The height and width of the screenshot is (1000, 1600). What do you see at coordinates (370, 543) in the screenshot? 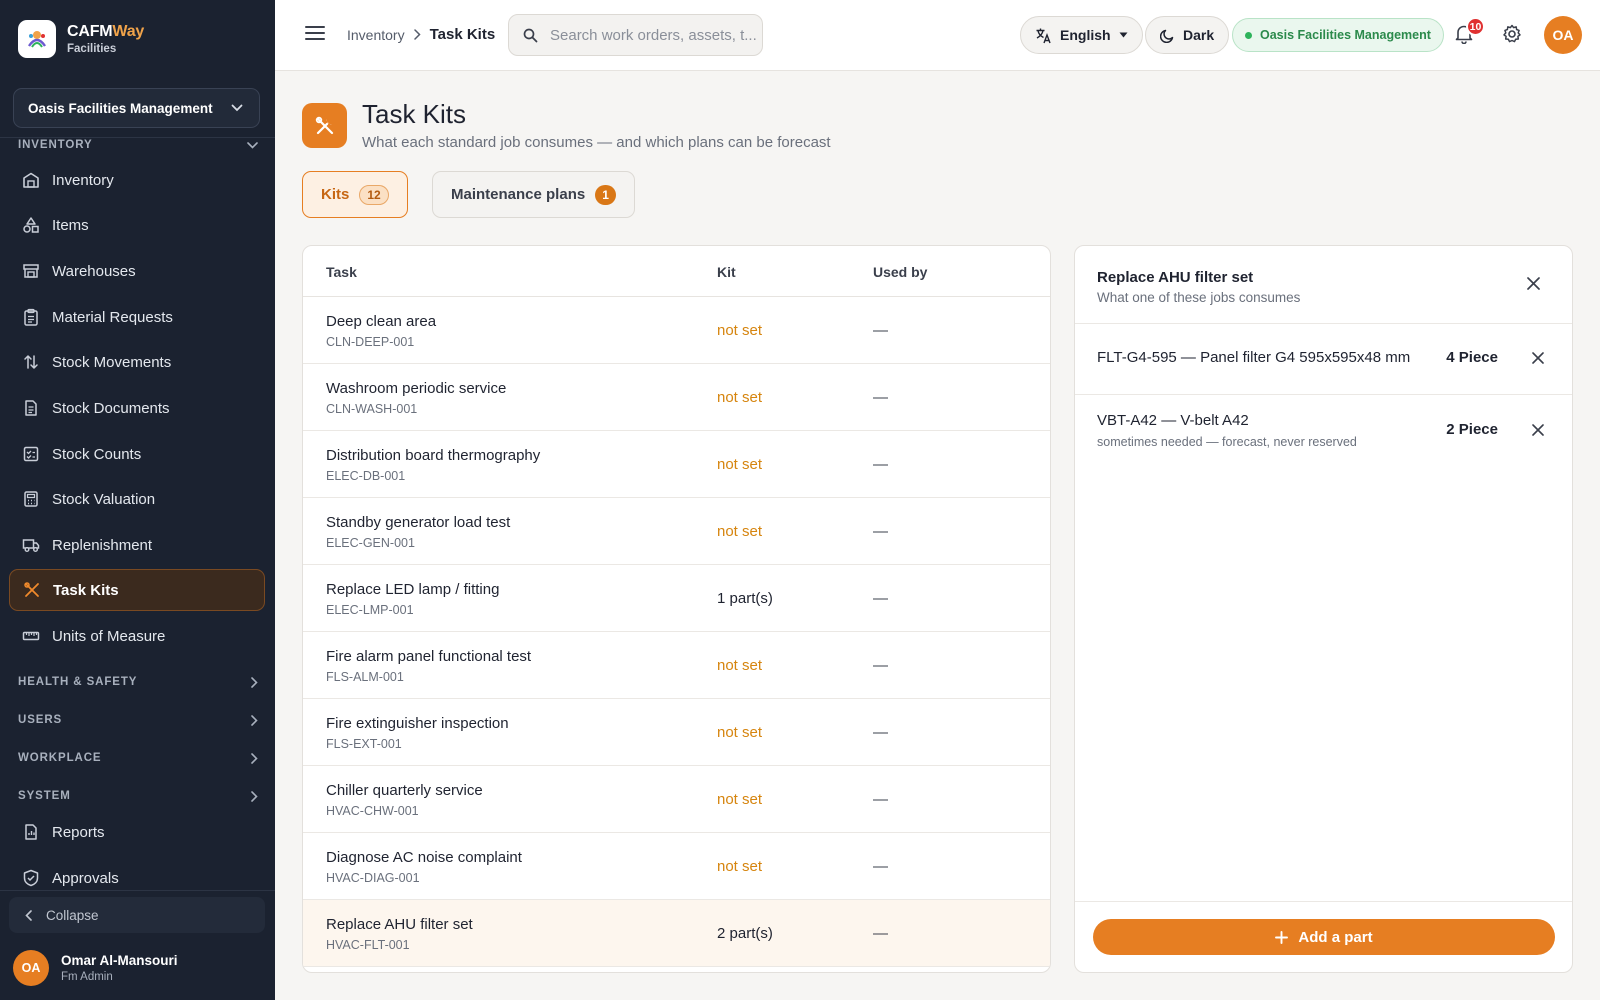
I see `task-code: ELEC-GEN-001` at bounding box center [370, 543].